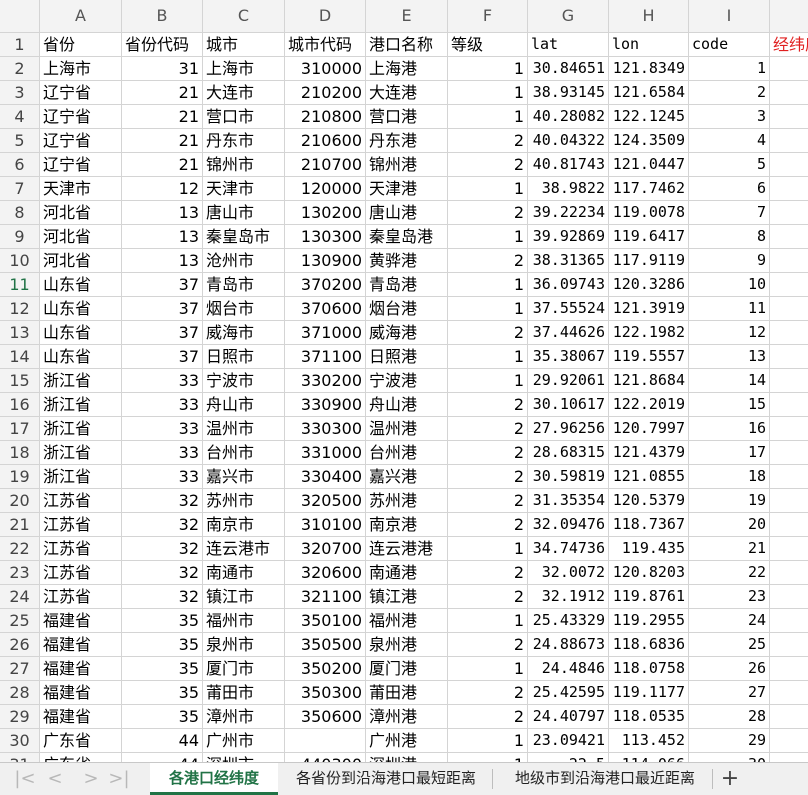 The height and width of the screenshot is (795, 808). What do you see at coordinates (244, 309) in the screenshot?
I see `table-cell: 烟台市` at bounding box center [244, 309].